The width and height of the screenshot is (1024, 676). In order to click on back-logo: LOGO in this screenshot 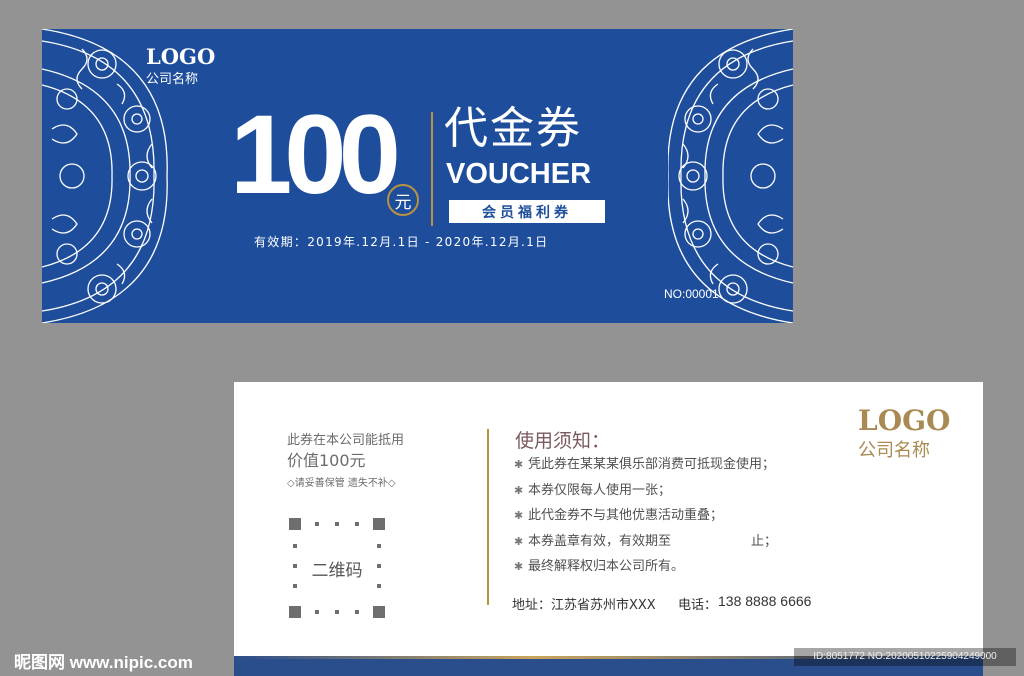, I will do `click(904, 420)`.